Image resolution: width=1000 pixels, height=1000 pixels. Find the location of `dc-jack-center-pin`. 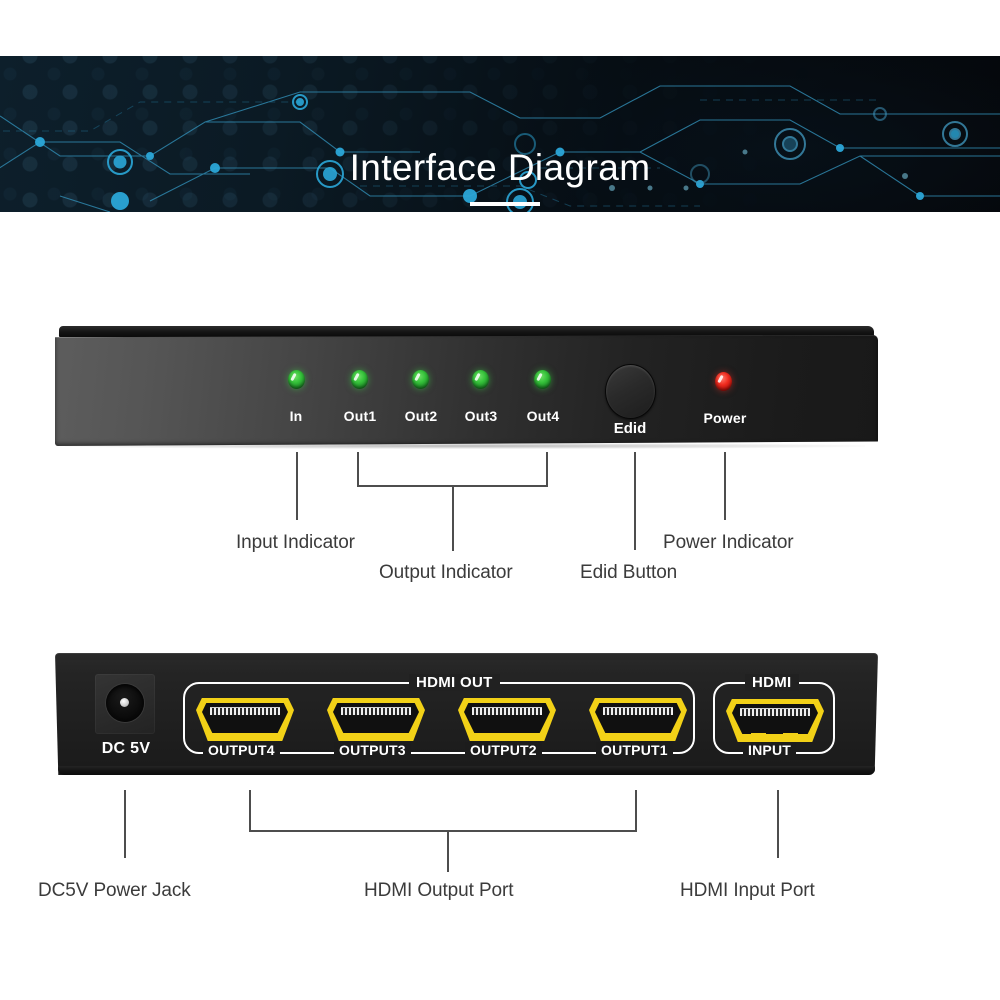

dc-jack-center-pin is located at coordinates (124, 702).